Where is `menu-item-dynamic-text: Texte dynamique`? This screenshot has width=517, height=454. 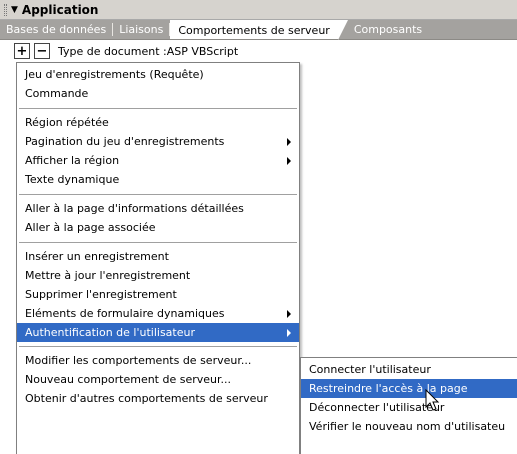 menu-item-dynamic-text: Texte dynamique is located at coordinates (158, 179).